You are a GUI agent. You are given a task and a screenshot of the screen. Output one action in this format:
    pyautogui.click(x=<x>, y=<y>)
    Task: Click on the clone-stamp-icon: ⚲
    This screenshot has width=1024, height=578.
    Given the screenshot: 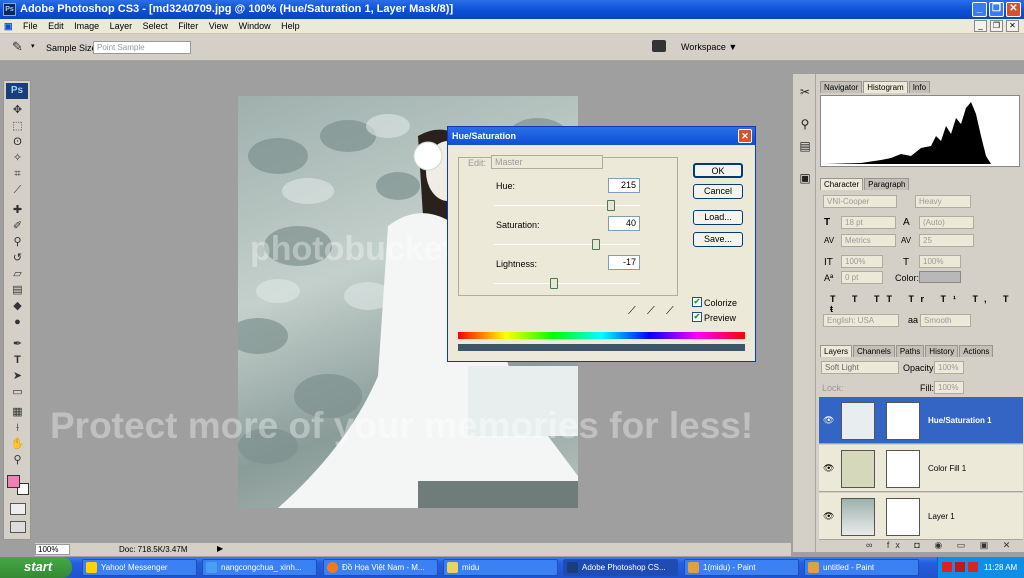 What is the action you would take?
    pyautogui.click(x=17, y=242)
    